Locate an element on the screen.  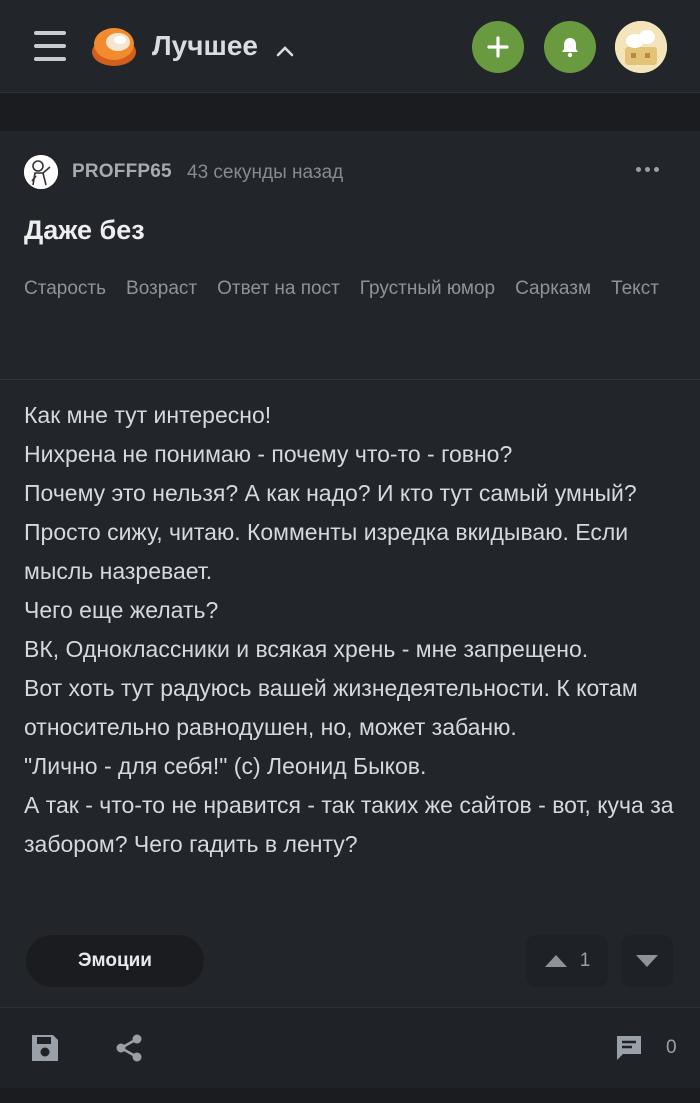
upvote-button: 1 is located at coordinates (567, 961).